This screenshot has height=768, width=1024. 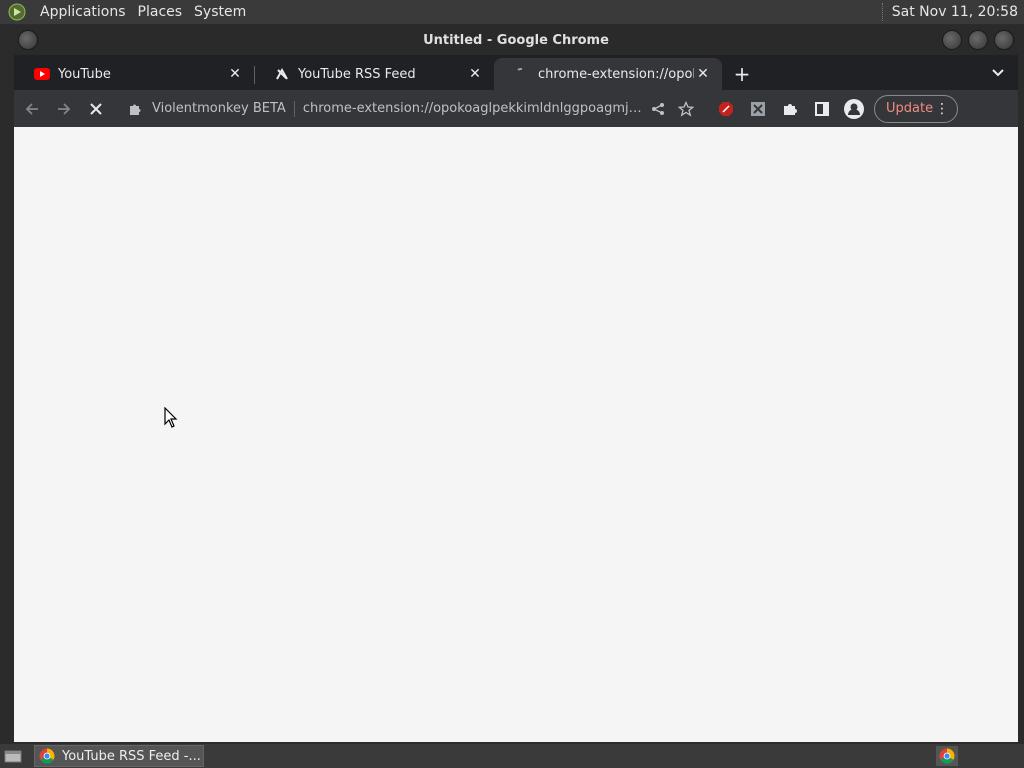 I want to click on update-button: Update ⋮, so click(x=916, y=108).